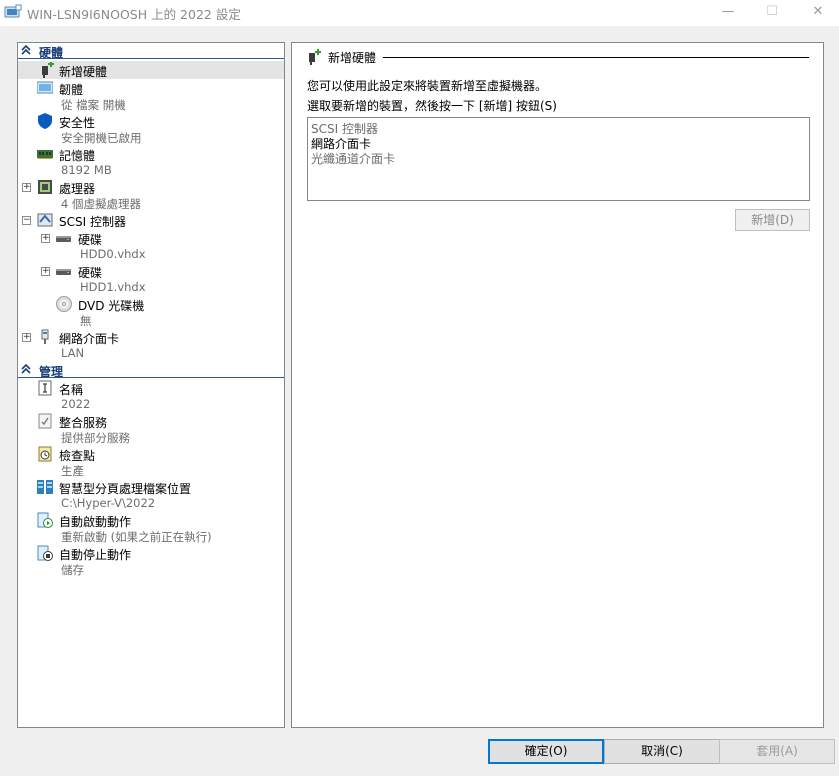  Describe the element at coordinates (45, 336) in the screenshot. I see `network-adapter-icon` at that location.